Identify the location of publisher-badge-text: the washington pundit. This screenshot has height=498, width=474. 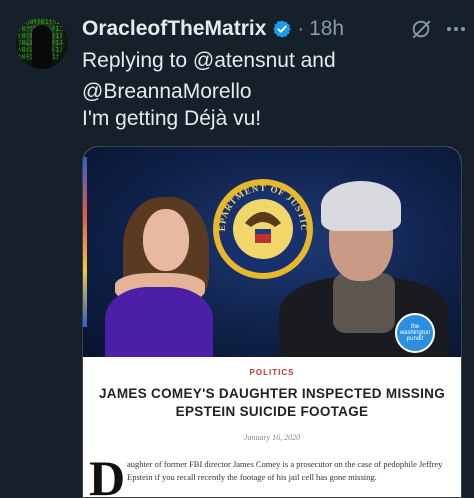
(415, 333).